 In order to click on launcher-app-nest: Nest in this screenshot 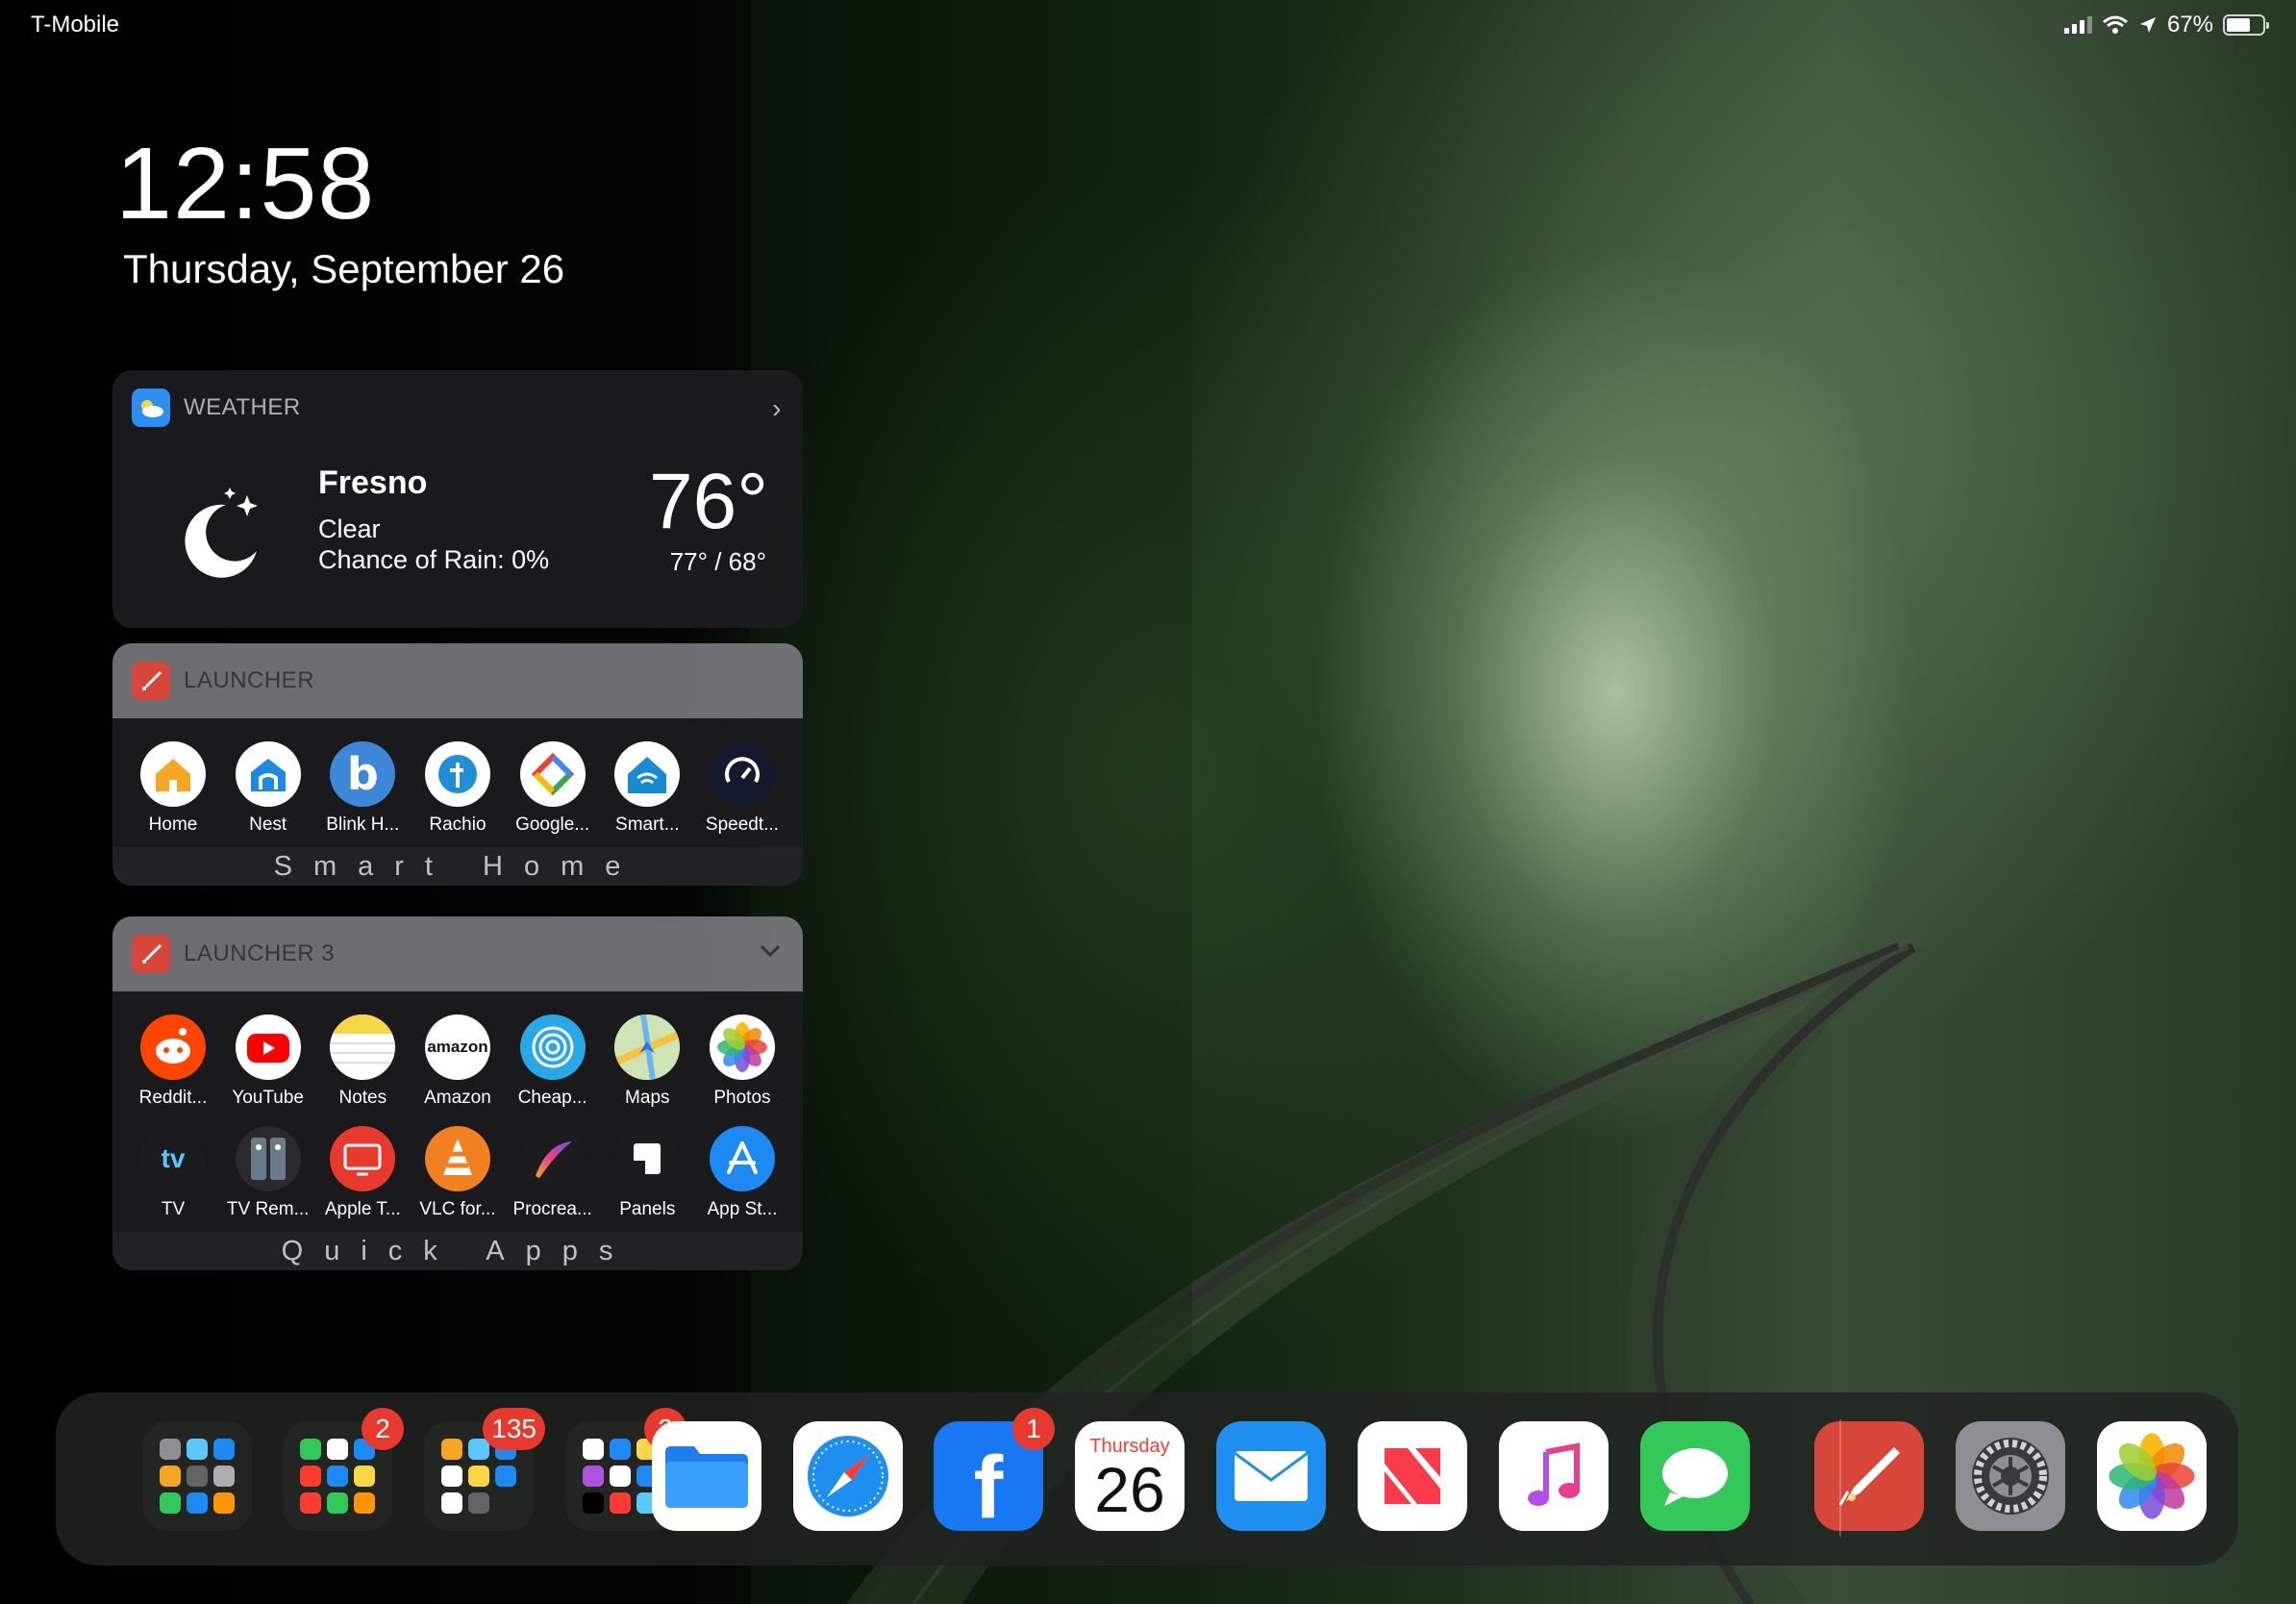, I will do `click(268, 788)`.